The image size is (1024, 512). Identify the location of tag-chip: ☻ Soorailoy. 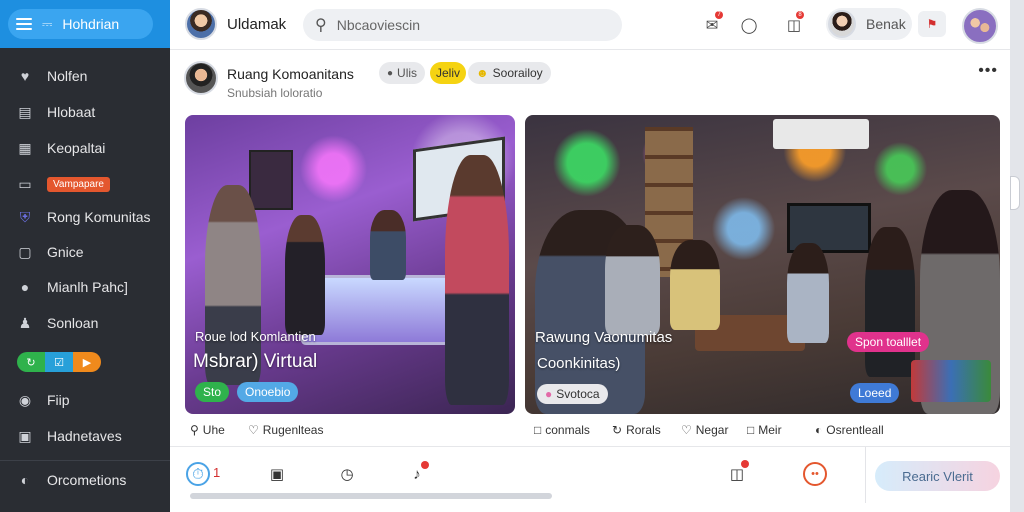
(509, 73).